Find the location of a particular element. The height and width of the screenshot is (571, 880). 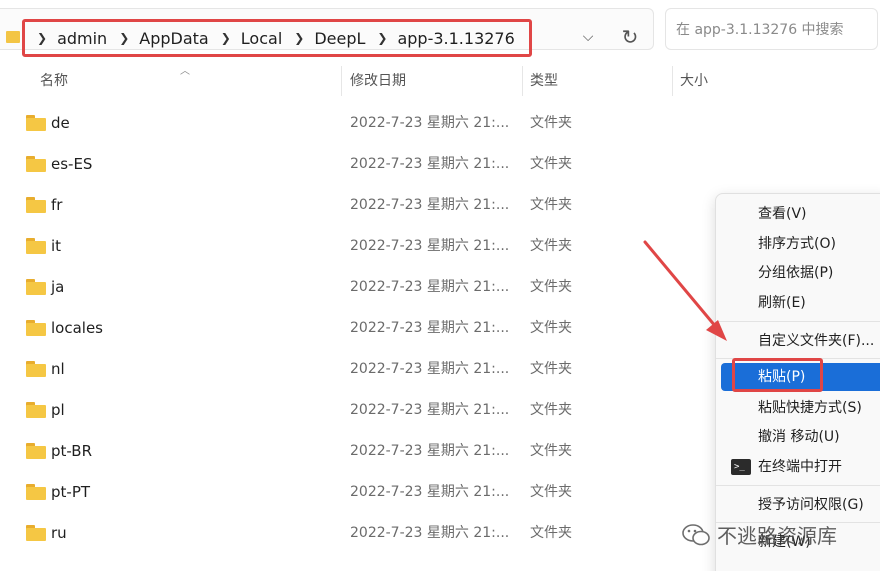

breadcrumb-app-folder: app-3.1.13276 is located at coordinates (455, 38).